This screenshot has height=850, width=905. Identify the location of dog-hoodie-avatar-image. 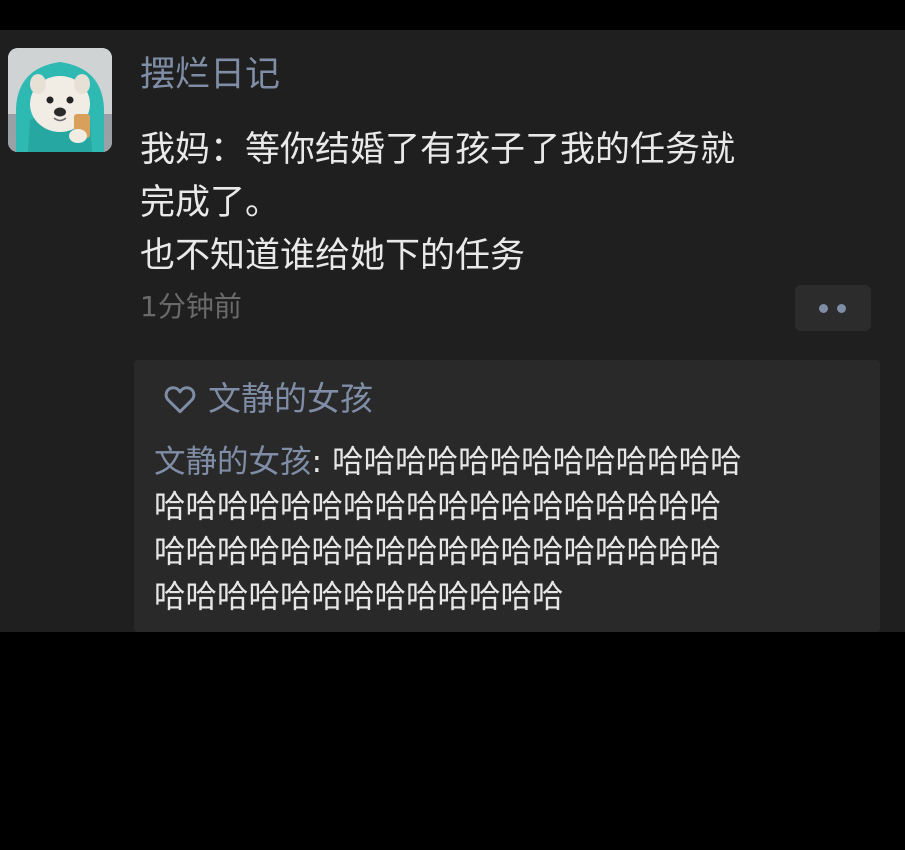
(60, 100).